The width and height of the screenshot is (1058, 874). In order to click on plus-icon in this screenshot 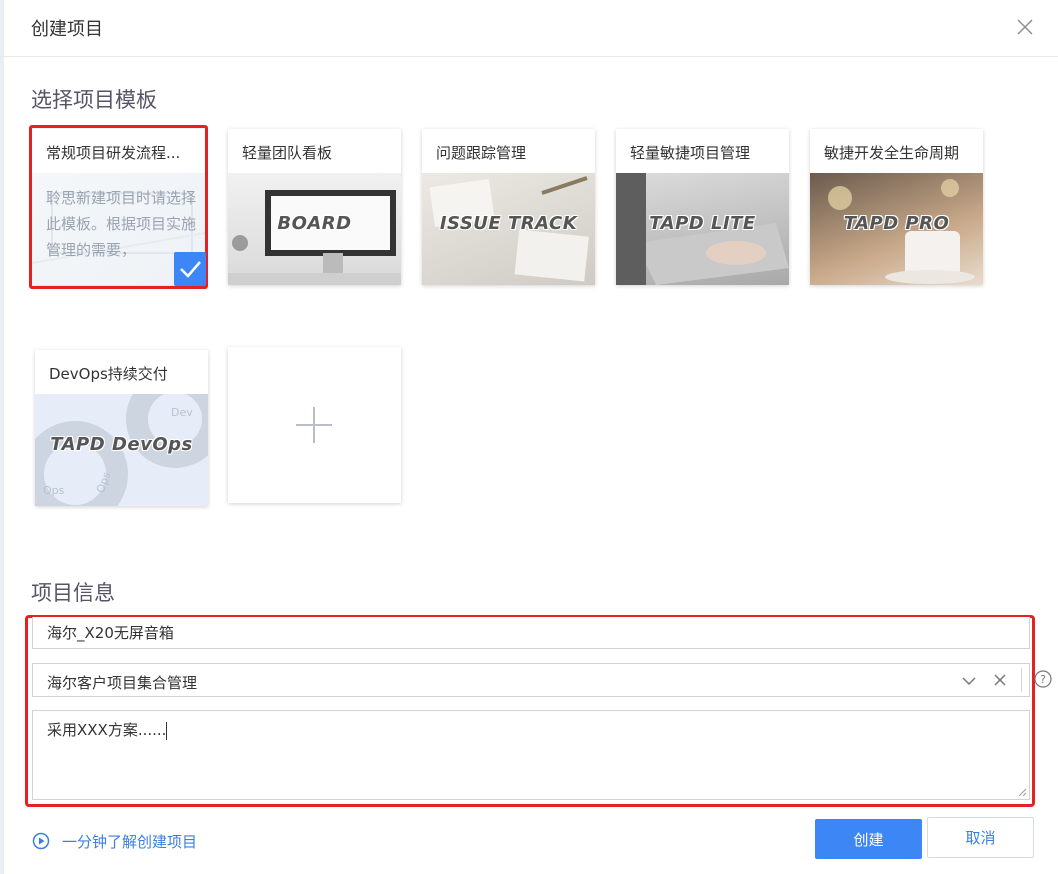, I will do `click(314, 425)`.